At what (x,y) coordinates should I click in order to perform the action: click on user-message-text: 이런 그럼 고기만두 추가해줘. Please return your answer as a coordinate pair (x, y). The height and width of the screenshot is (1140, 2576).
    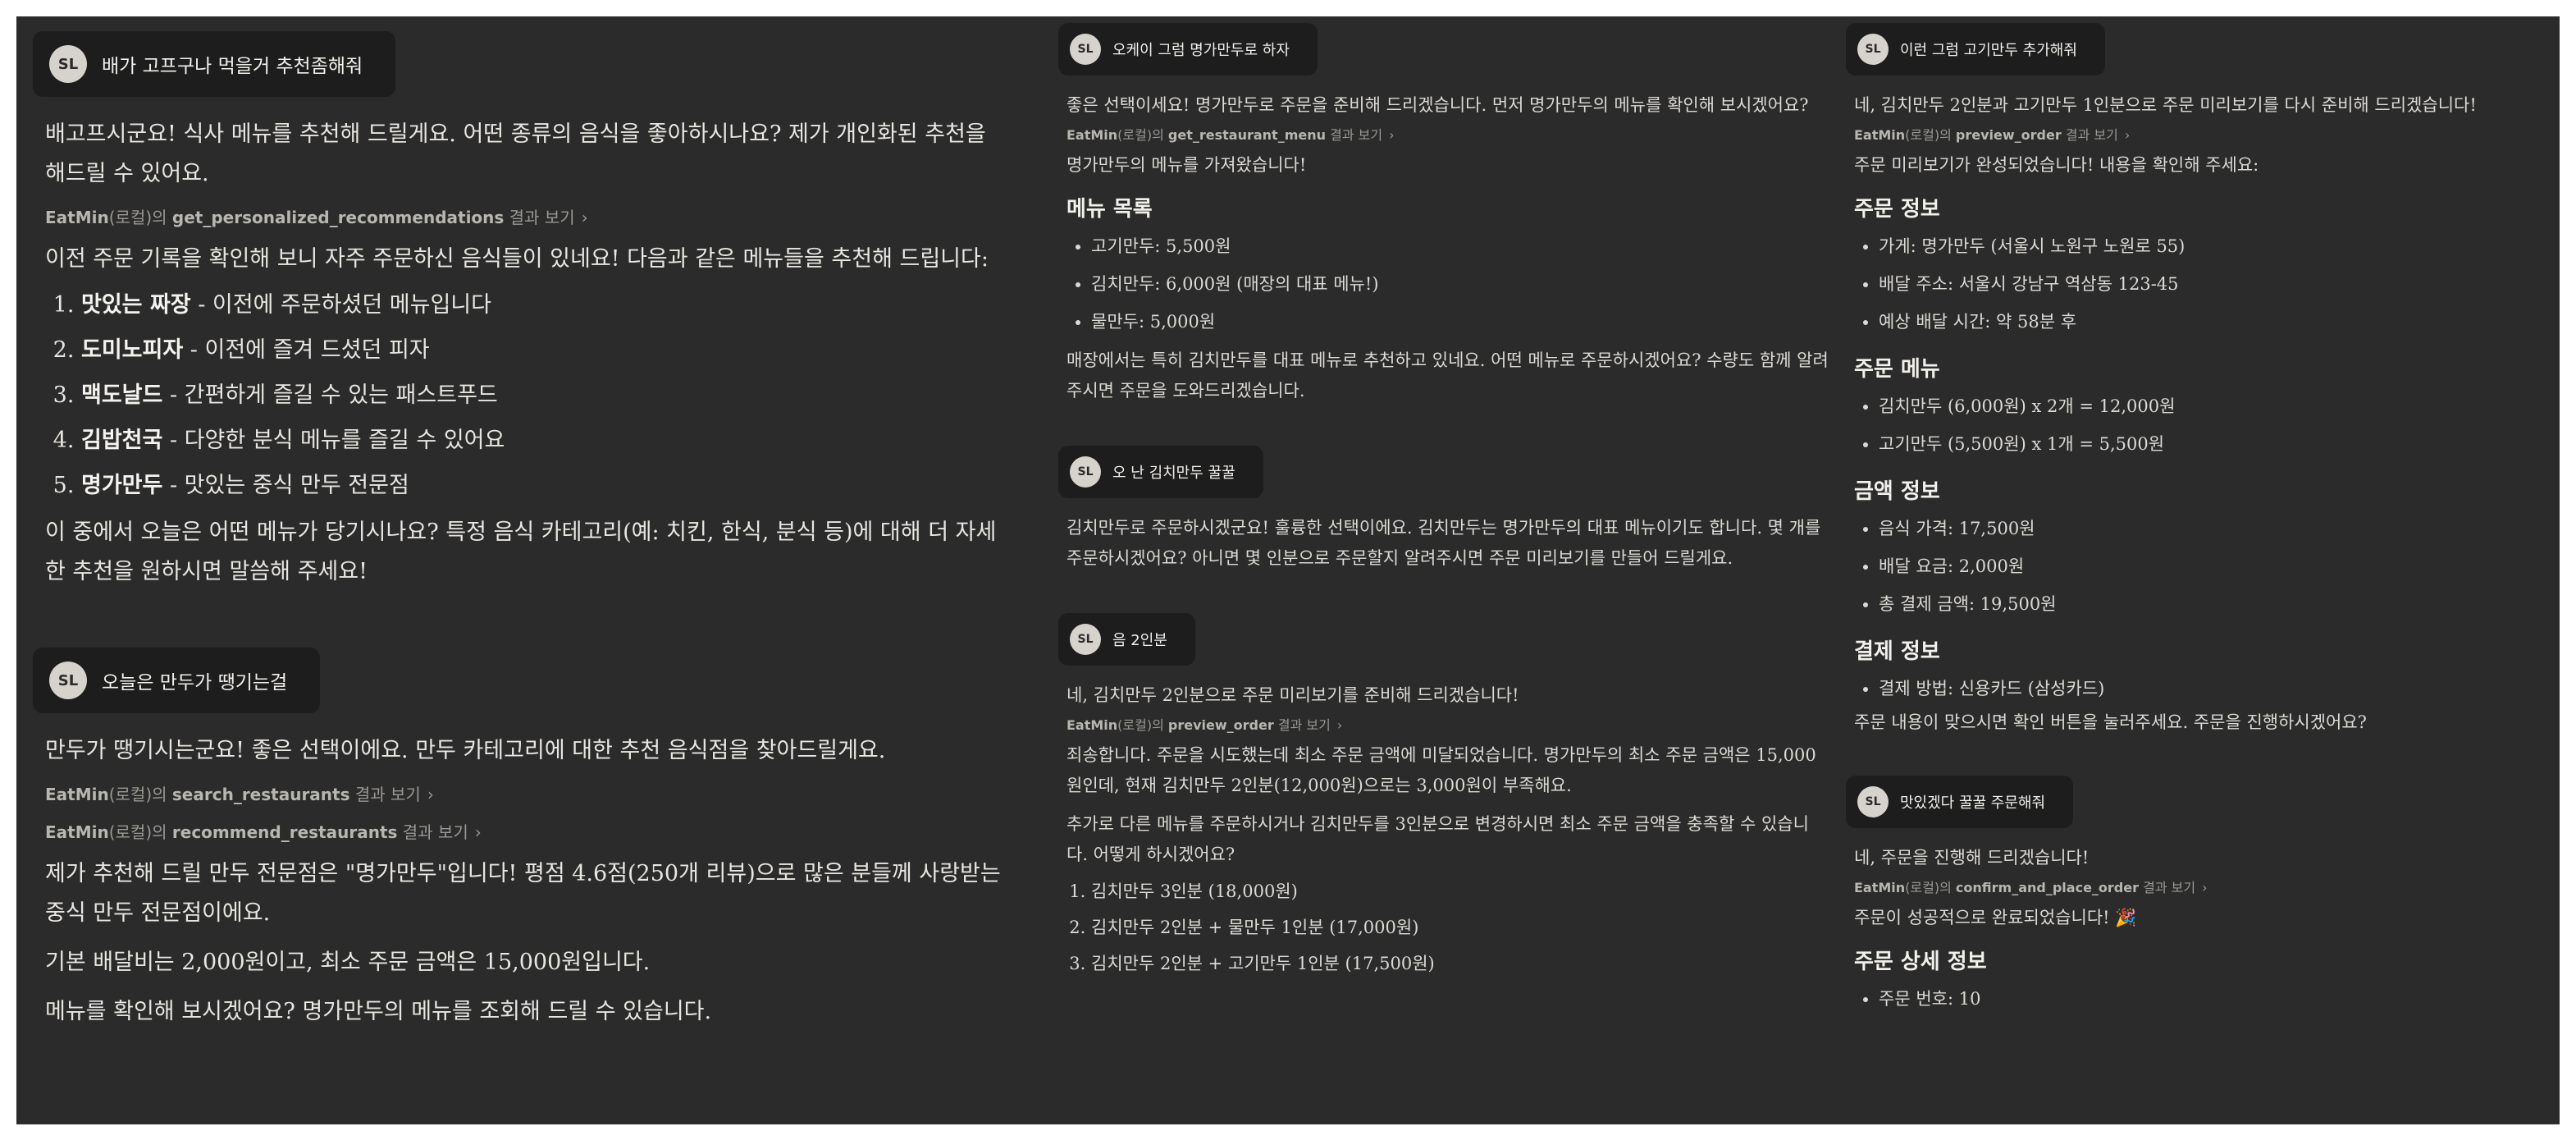
    Looking at the image, I should click on (1989, 50).